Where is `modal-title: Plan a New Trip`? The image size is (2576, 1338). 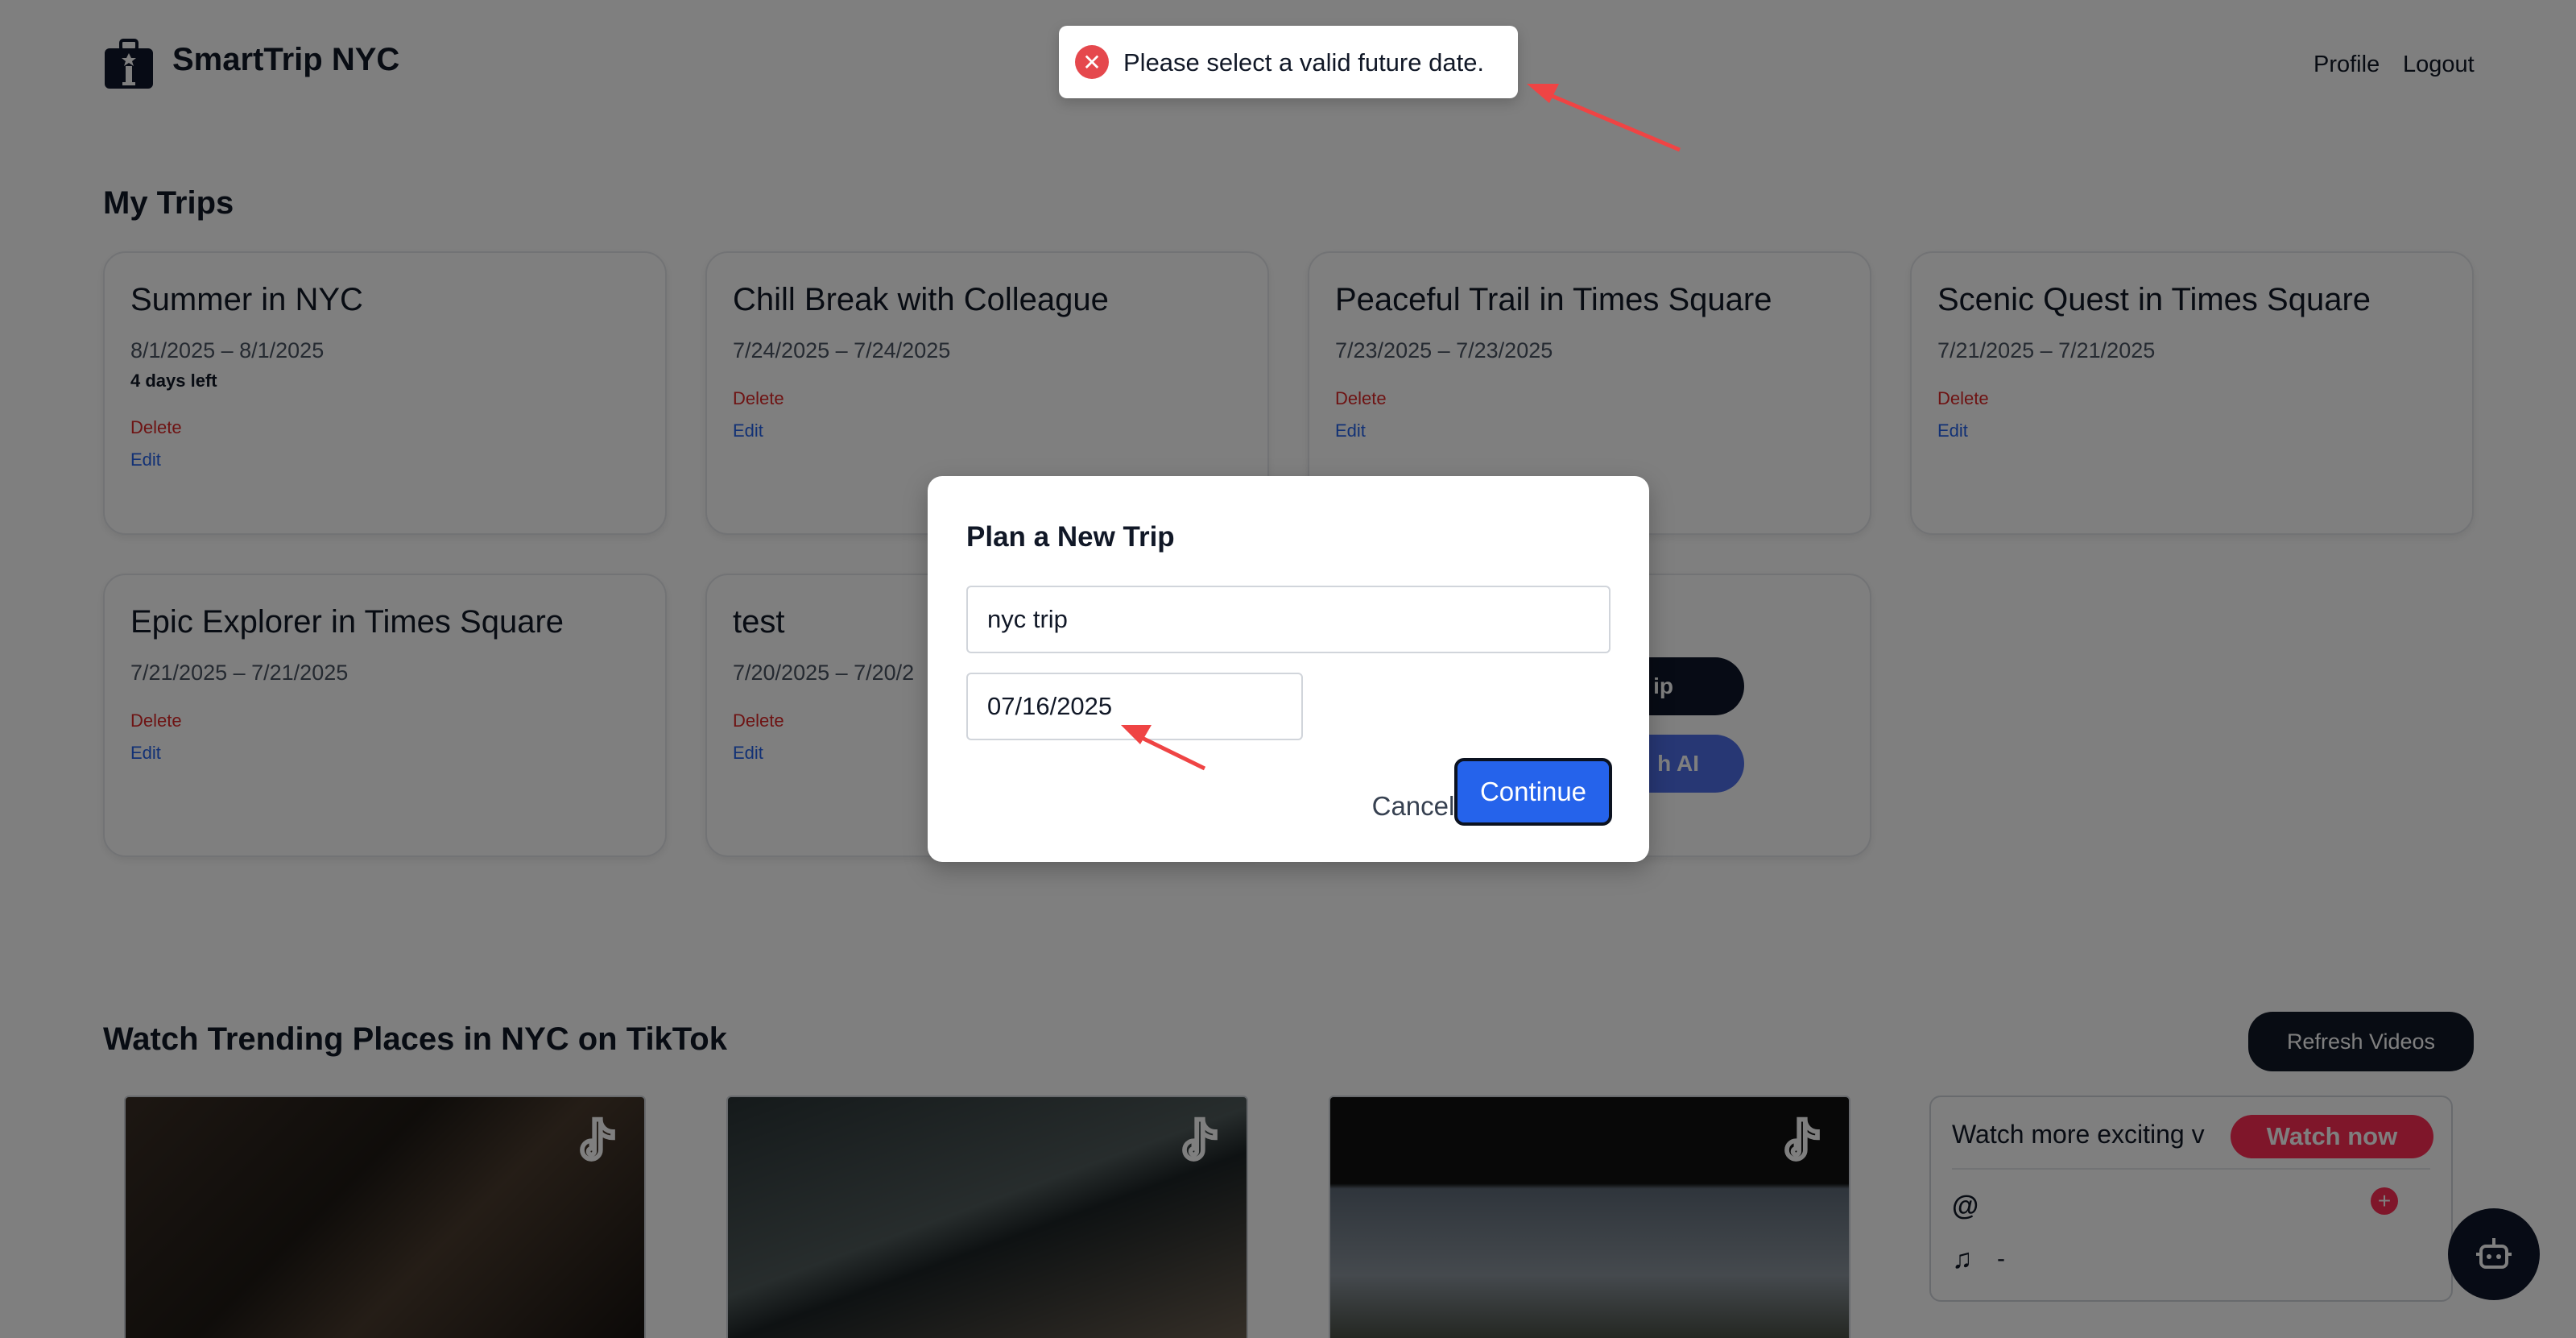
modal-title: Plan a New Trip is located at coordinates (1070, 537).